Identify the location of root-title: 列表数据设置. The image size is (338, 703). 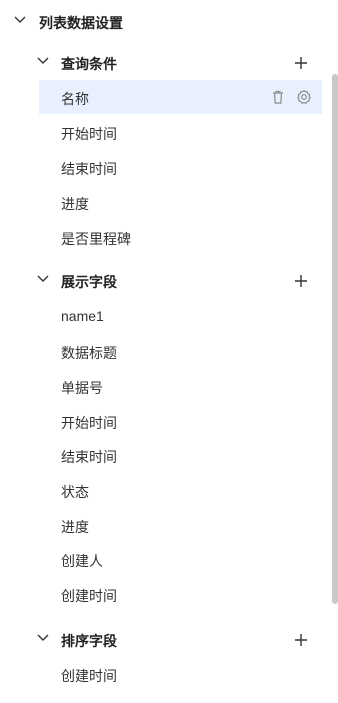
(81, 23).